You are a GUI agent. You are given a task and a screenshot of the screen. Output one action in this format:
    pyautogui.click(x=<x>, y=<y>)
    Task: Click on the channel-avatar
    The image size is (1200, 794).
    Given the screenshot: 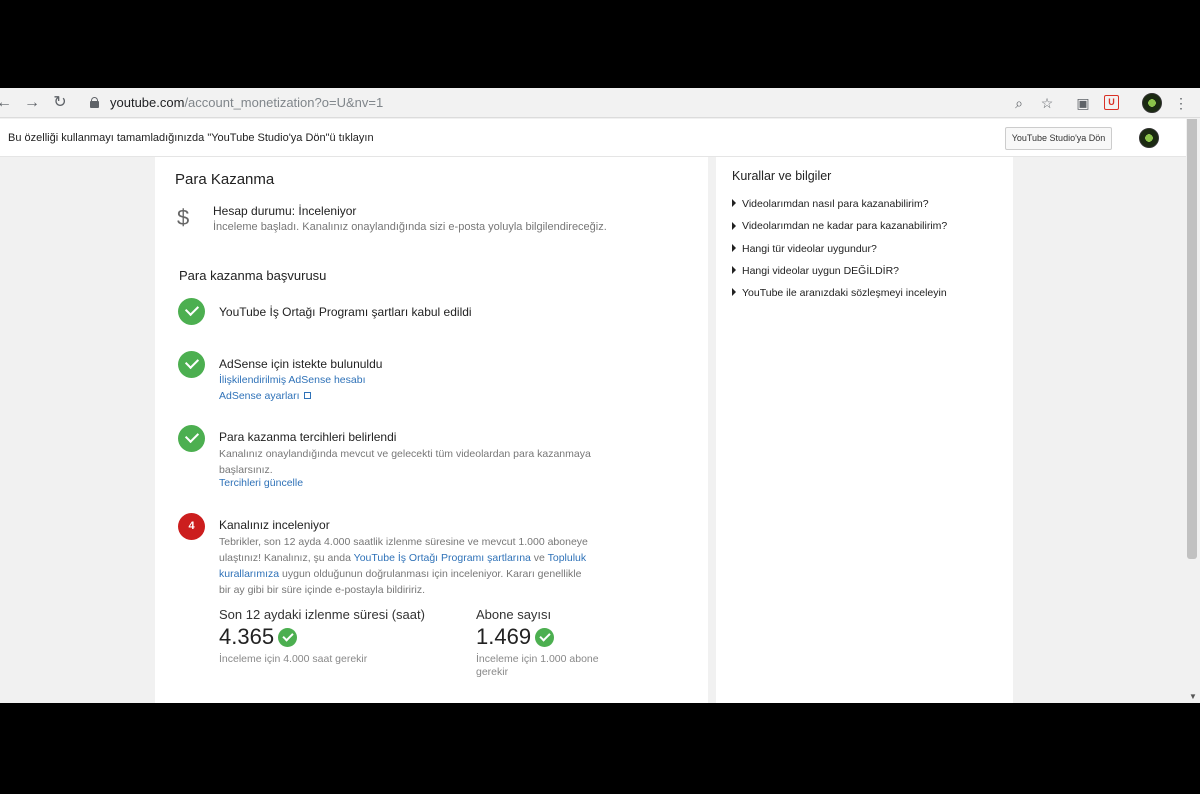 What is the action you would take?
    pyautogui.click(x=1149, y=138)
    